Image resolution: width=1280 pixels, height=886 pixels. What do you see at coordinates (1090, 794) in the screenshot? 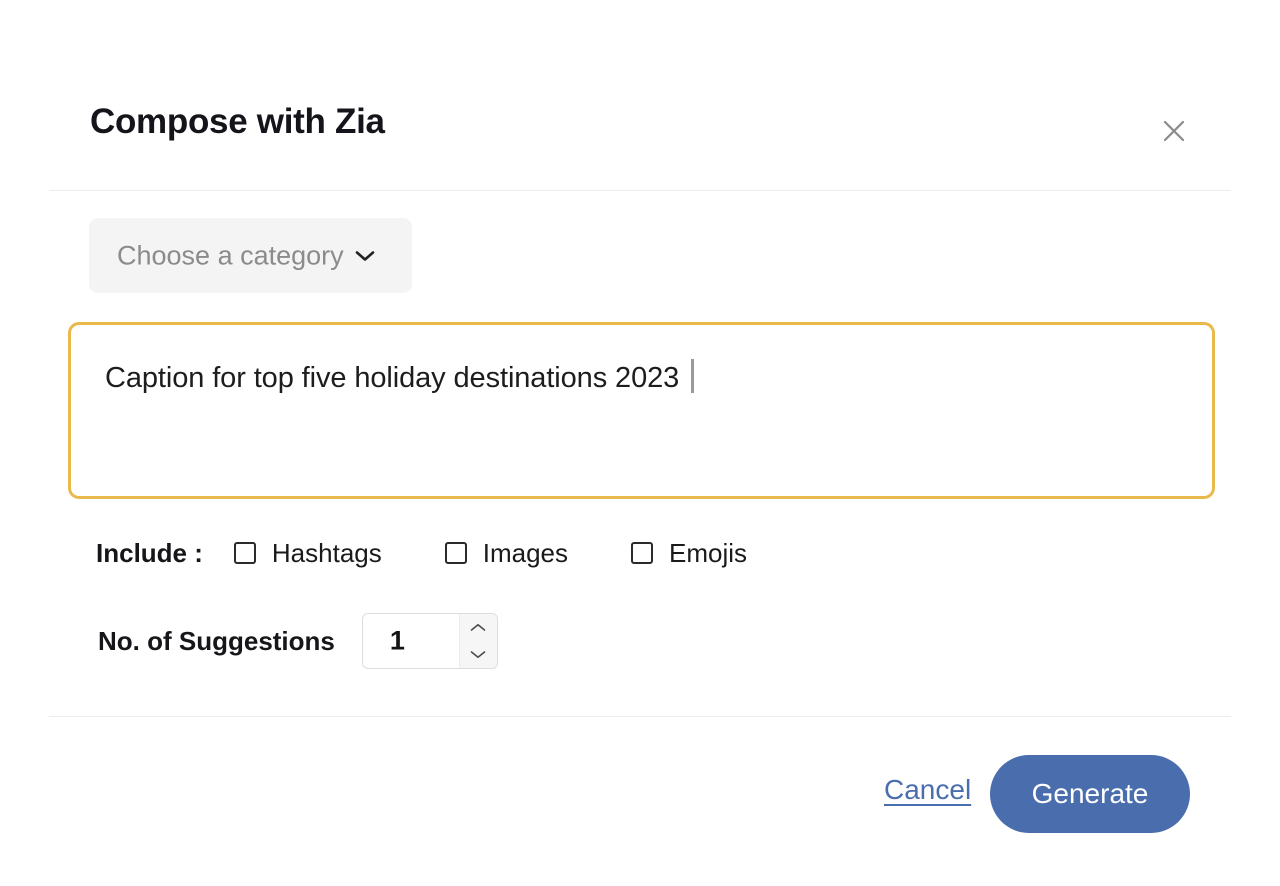
I see `generate-button: Generate` at bounding box center [1090, 794].